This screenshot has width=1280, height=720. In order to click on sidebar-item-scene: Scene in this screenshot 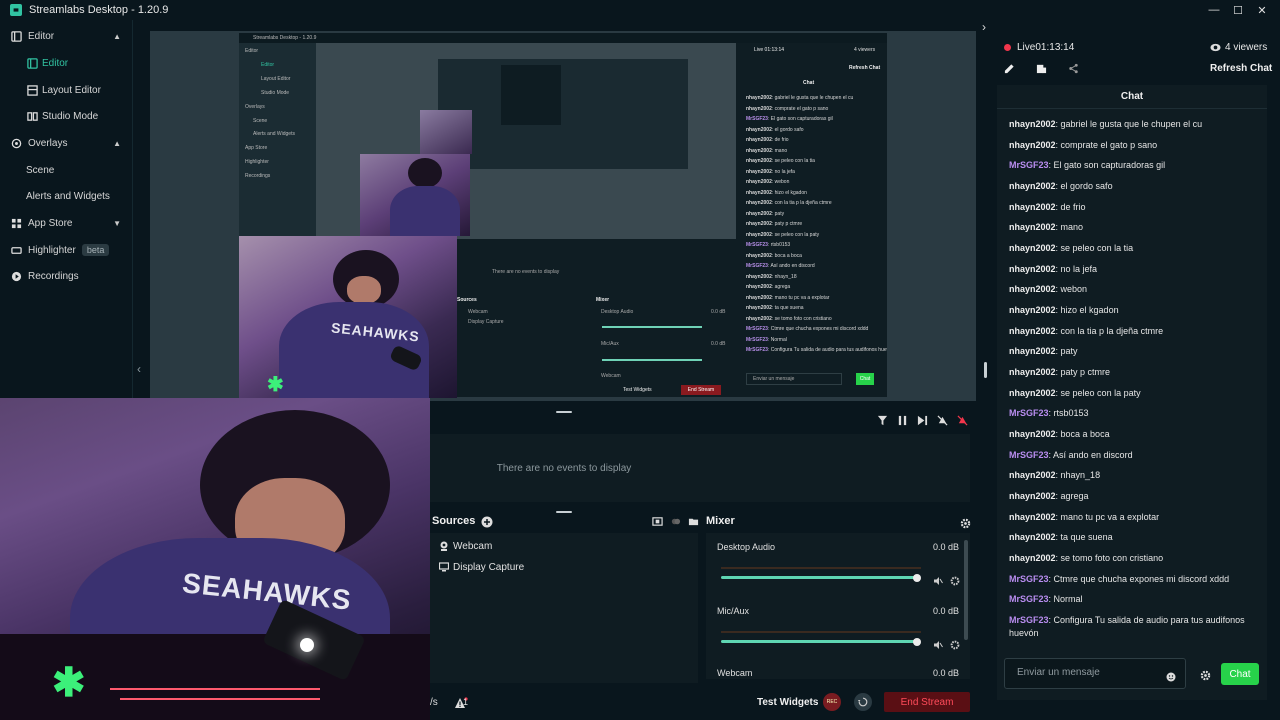, I will do `click(66, 170)`.